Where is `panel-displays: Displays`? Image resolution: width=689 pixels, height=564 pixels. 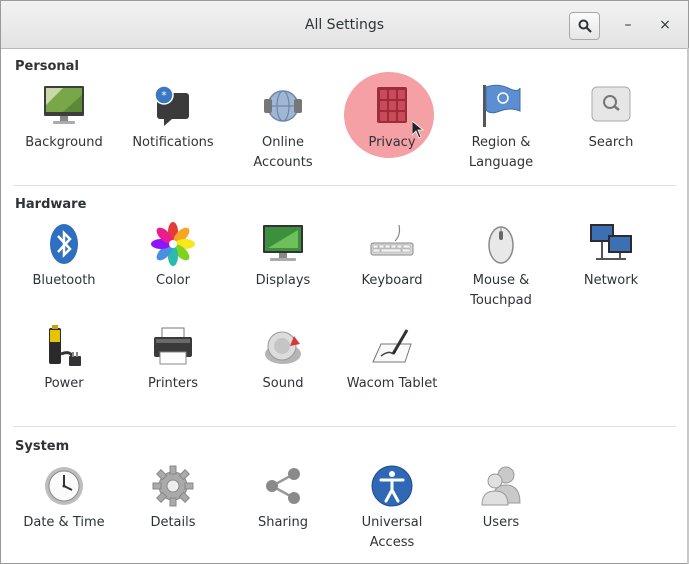 panel-displays: Displays is located at coordinates (283, 256).